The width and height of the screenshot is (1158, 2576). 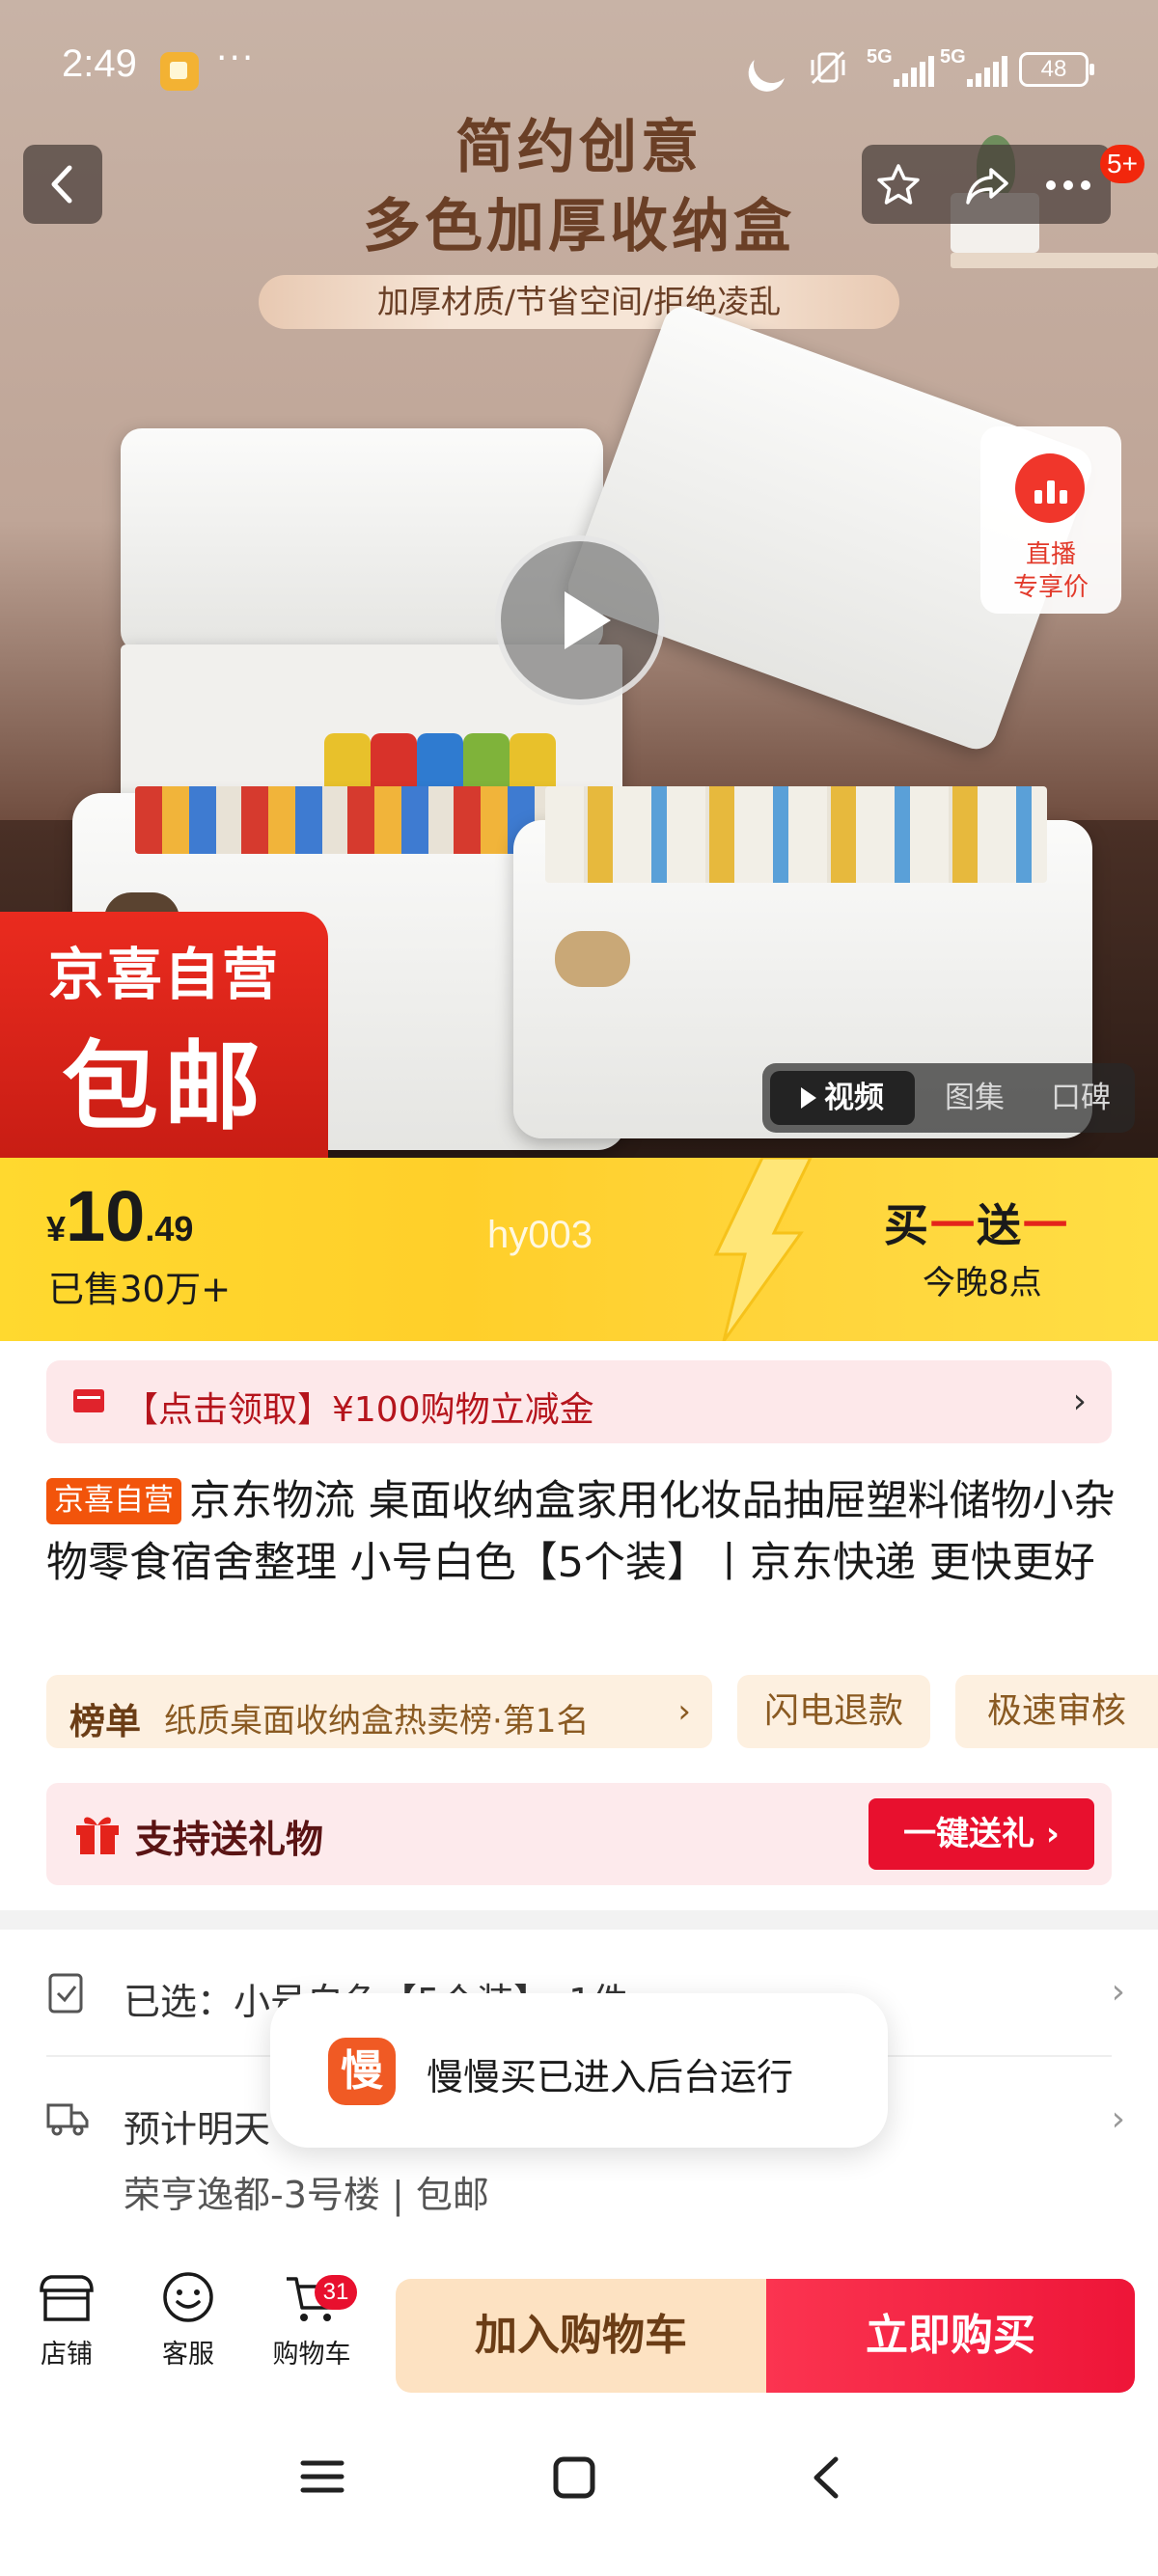 I want to click on tab-video: 视频, so click(x=842, y=1098).